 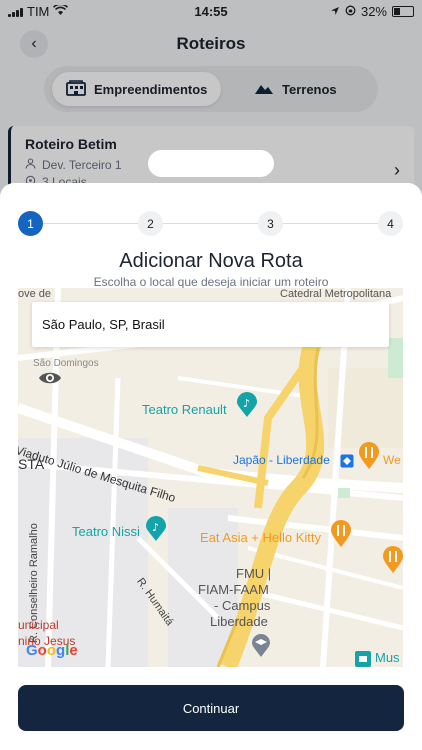 I want to click on map-label-catedral: Catedral Metropolitana, so click(x=336, y=294).